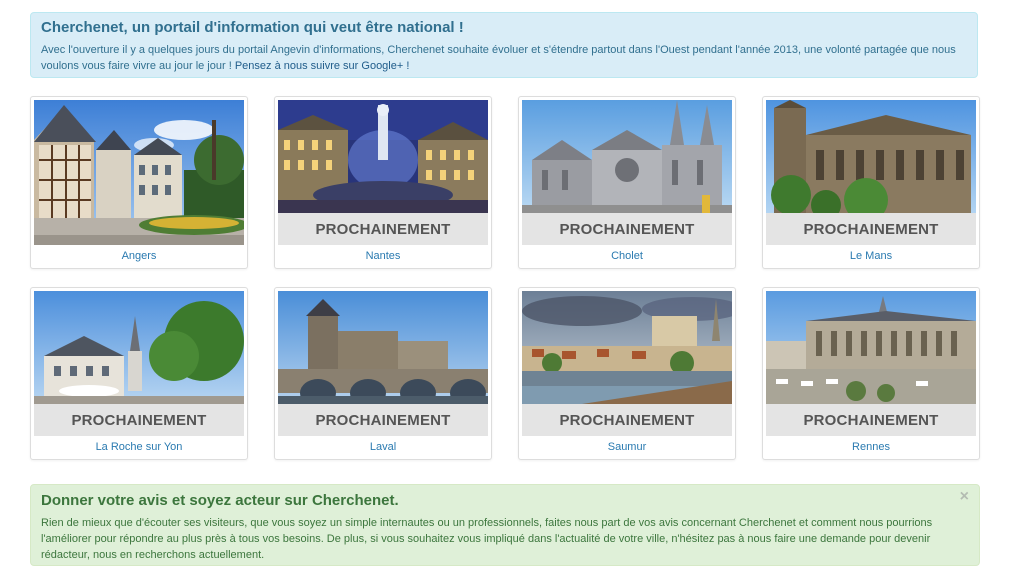  I want to click on city-card-nantes: PROCHAINEMENT Nantes, so click(383, 182).